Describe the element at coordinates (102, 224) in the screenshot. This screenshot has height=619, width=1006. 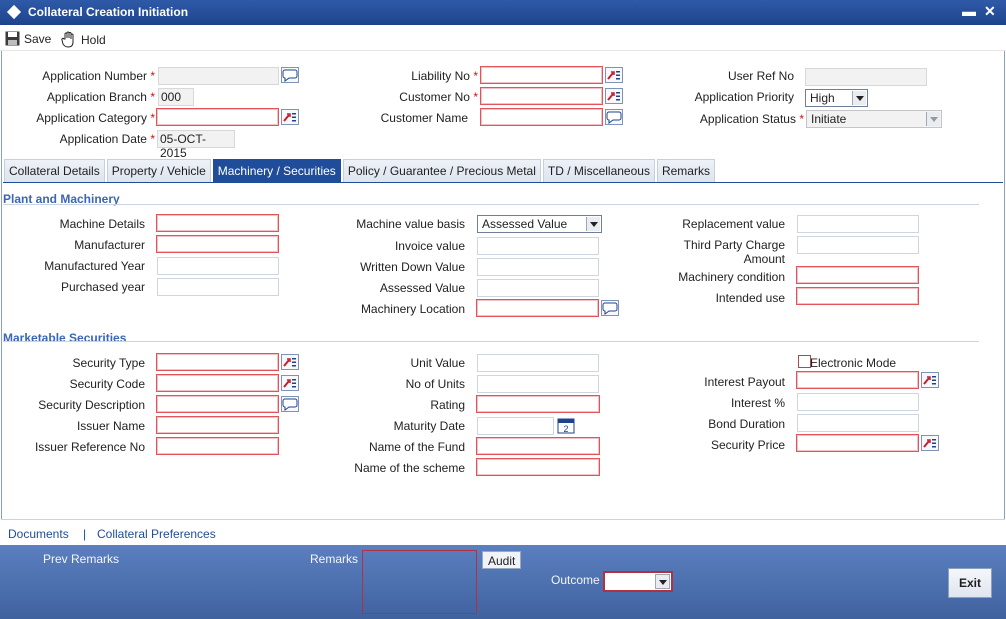
I see `machine-details-label: Machine Details` at that location.